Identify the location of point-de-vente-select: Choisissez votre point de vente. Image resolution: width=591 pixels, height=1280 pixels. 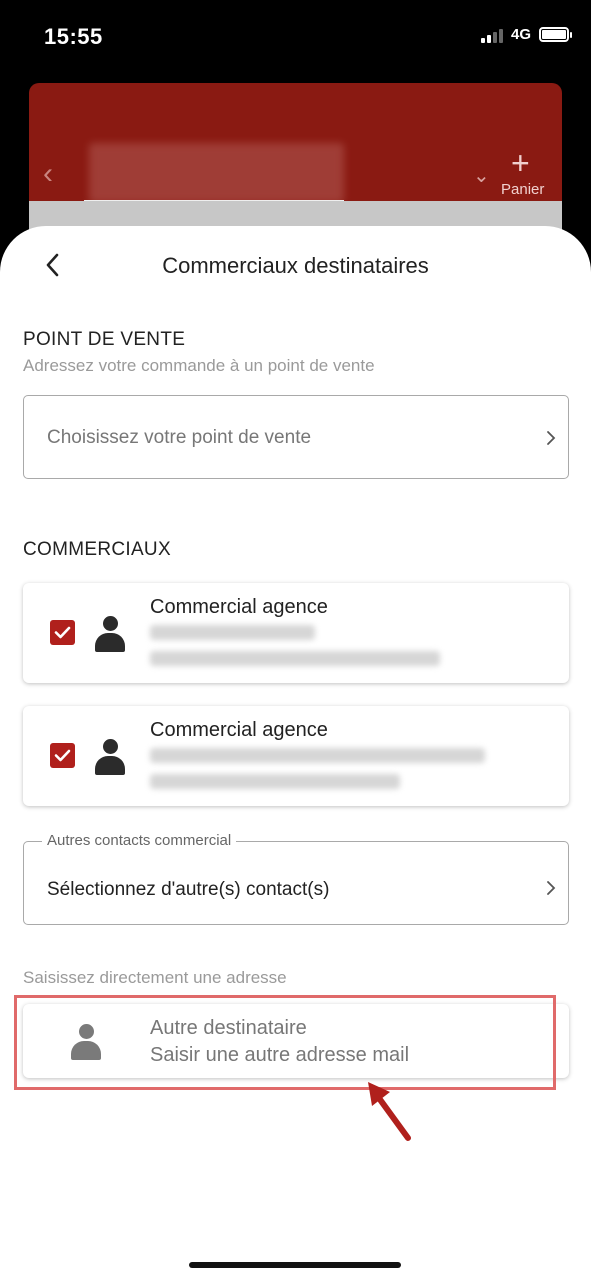
(296, 437).